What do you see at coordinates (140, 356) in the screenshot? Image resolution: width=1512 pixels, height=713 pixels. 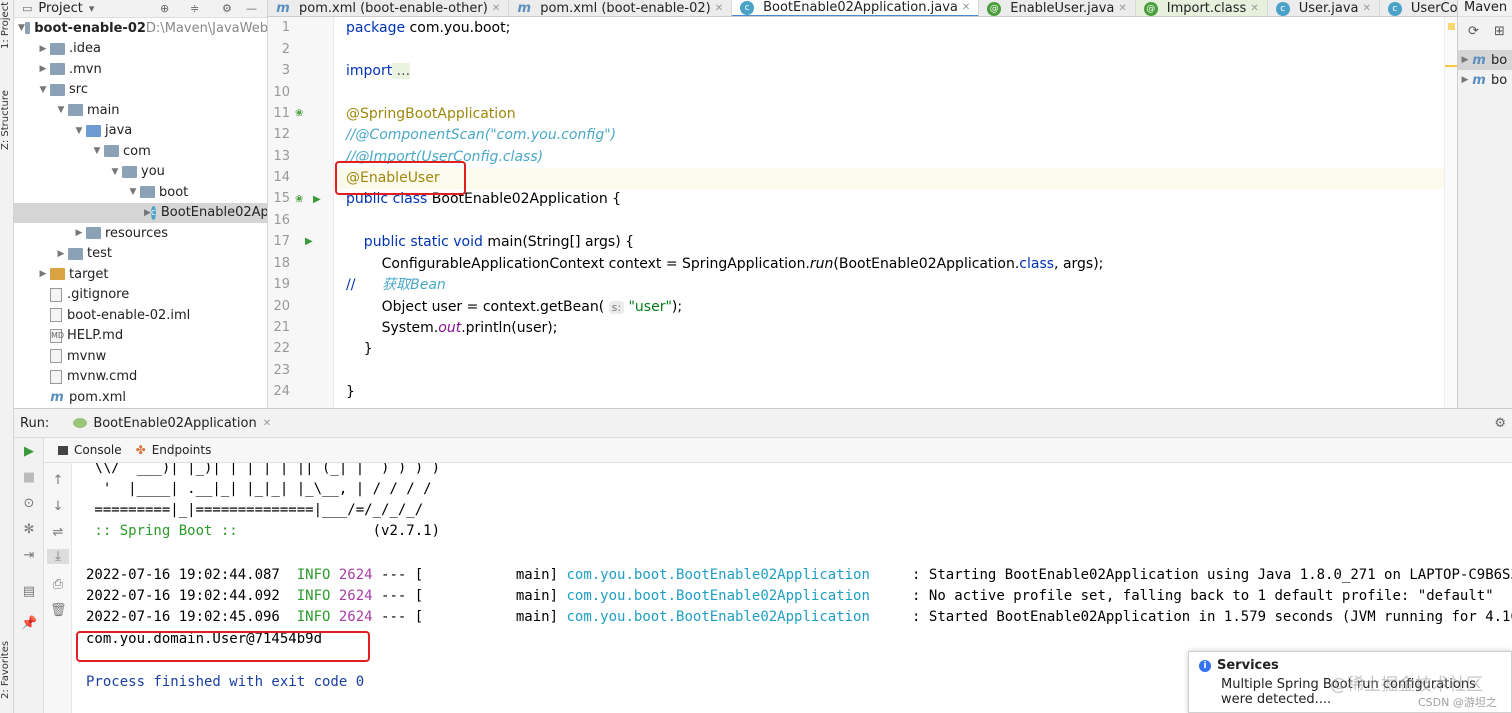 I see `tree-item-mvnw: mvnw` at bounding box center [140, 356].